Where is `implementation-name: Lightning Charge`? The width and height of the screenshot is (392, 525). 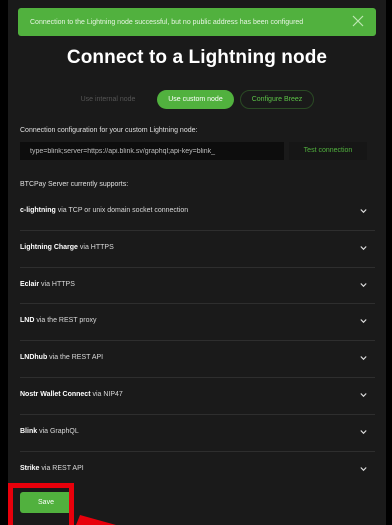 implementation-name: Lightning Charge is located at coordinates (49, 247).